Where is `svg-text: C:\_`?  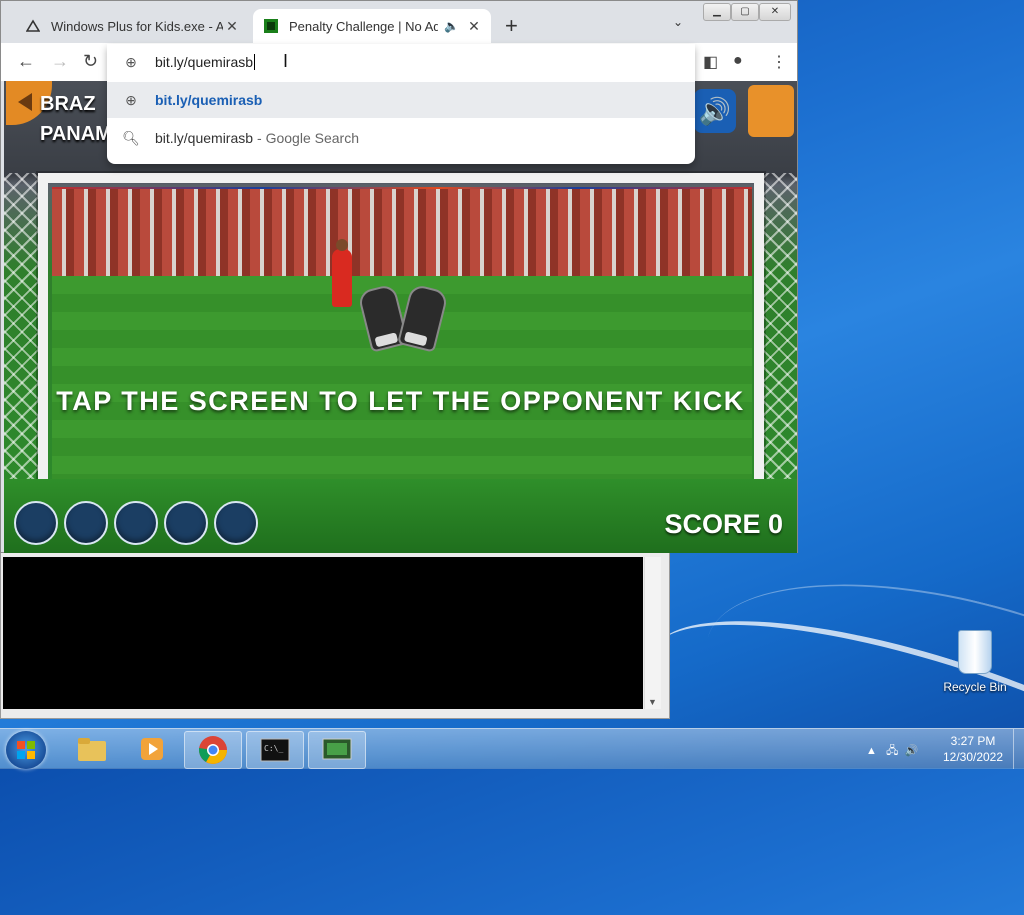
svg-text: C:\_ is located at coordinates (273, 748).